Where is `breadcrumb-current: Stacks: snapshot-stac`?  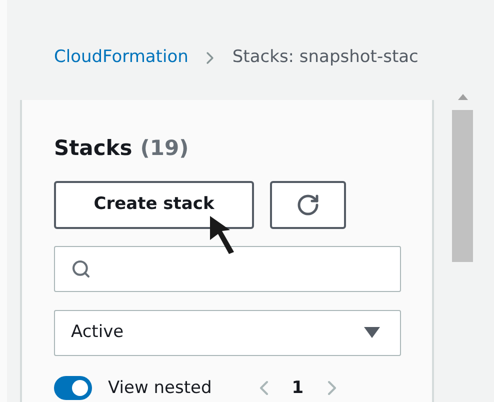
breadcrumb-current: Stacks: snapshot-stac is located at coordinates (325, 58).